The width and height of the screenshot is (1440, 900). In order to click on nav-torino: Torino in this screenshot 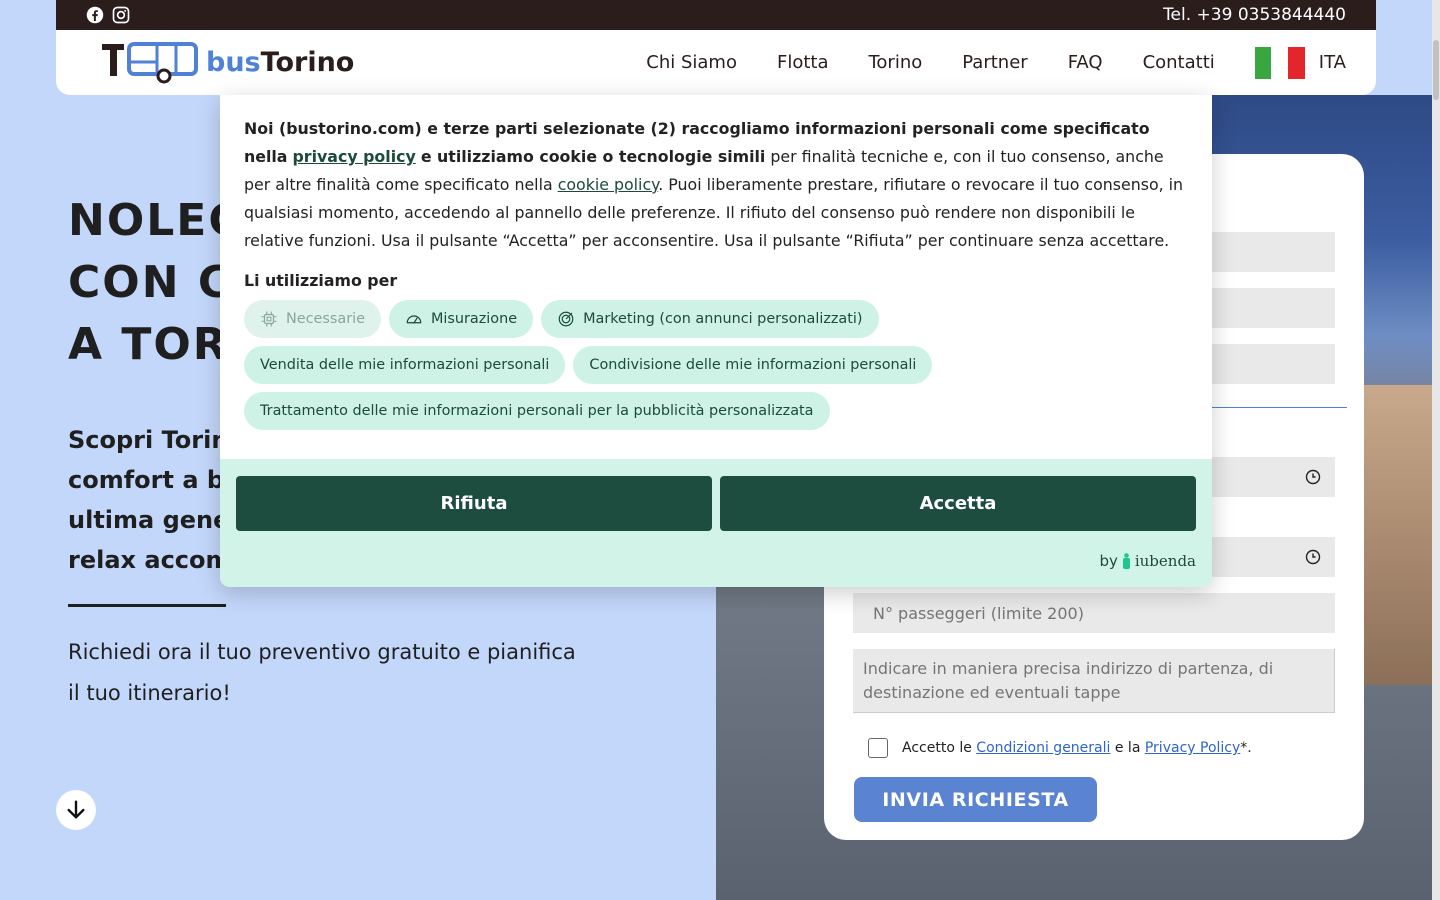, I will do `click(895, 62)`.